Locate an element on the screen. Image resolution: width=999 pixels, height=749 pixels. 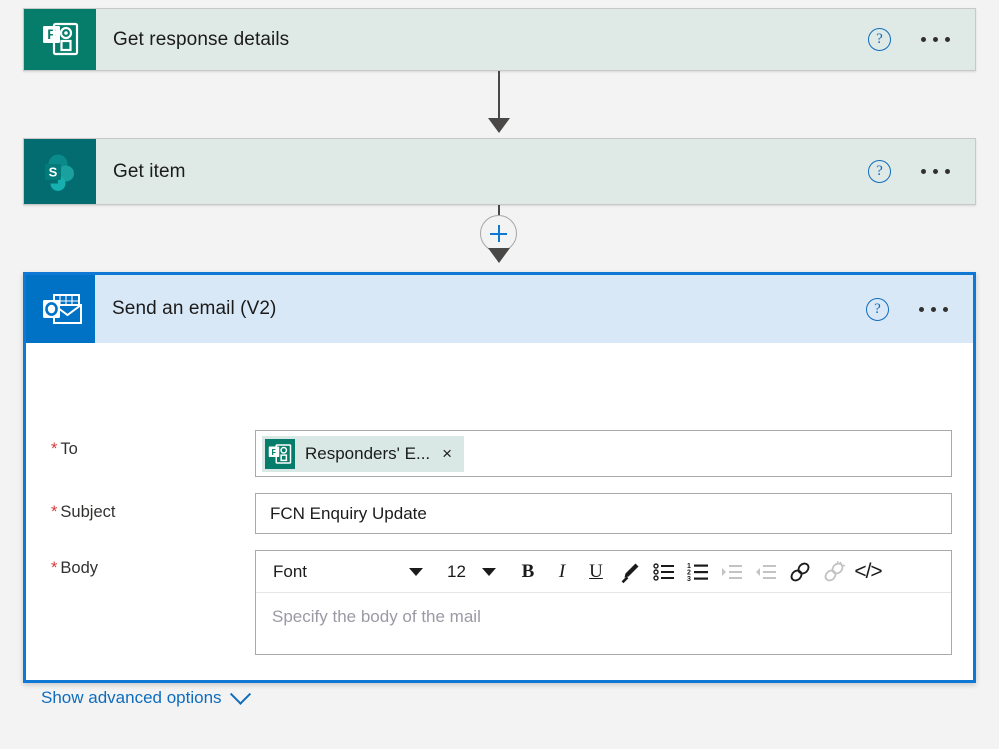
subject-field-label: * Subject is located at coordinates (83, 512).